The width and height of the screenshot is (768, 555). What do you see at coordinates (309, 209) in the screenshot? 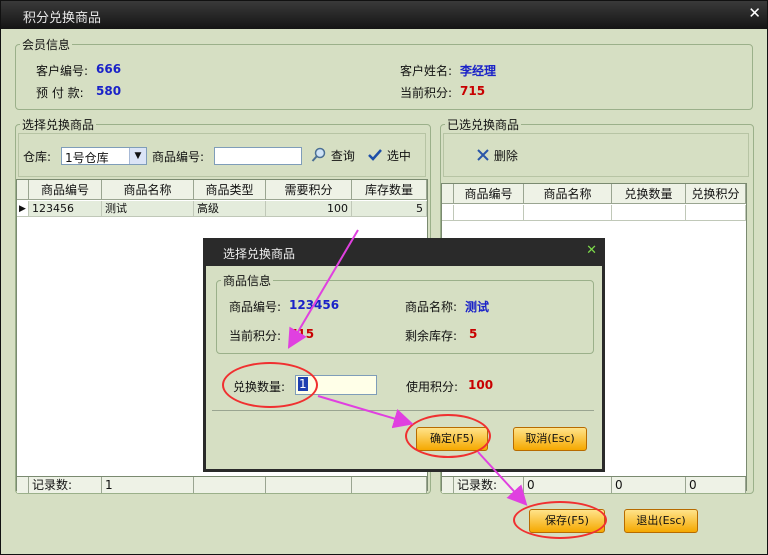
I see `cell-required-points: 100` at bounding box center [309, 209].